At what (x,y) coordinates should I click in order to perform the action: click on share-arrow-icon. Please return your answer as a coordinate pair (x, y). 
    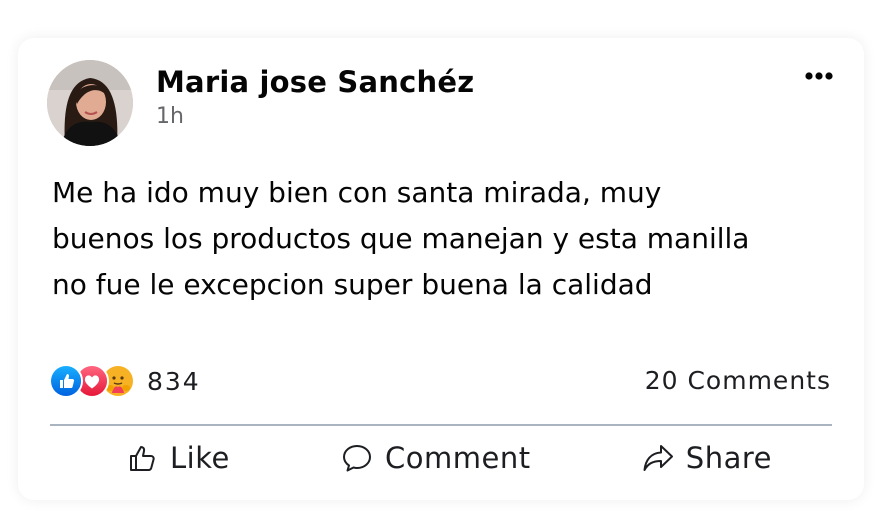
    Looking at the image, I should click on (658, 458).